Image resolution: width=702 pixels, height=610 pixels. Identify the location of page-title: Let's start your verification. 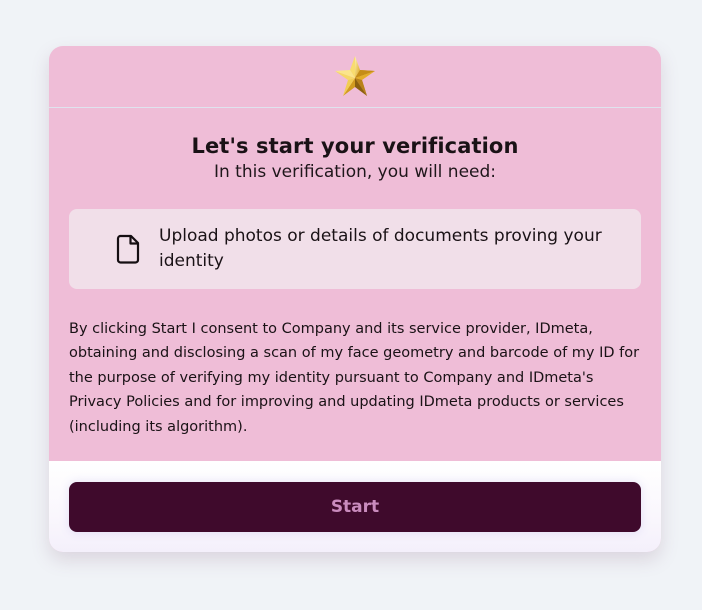
(355, 146).